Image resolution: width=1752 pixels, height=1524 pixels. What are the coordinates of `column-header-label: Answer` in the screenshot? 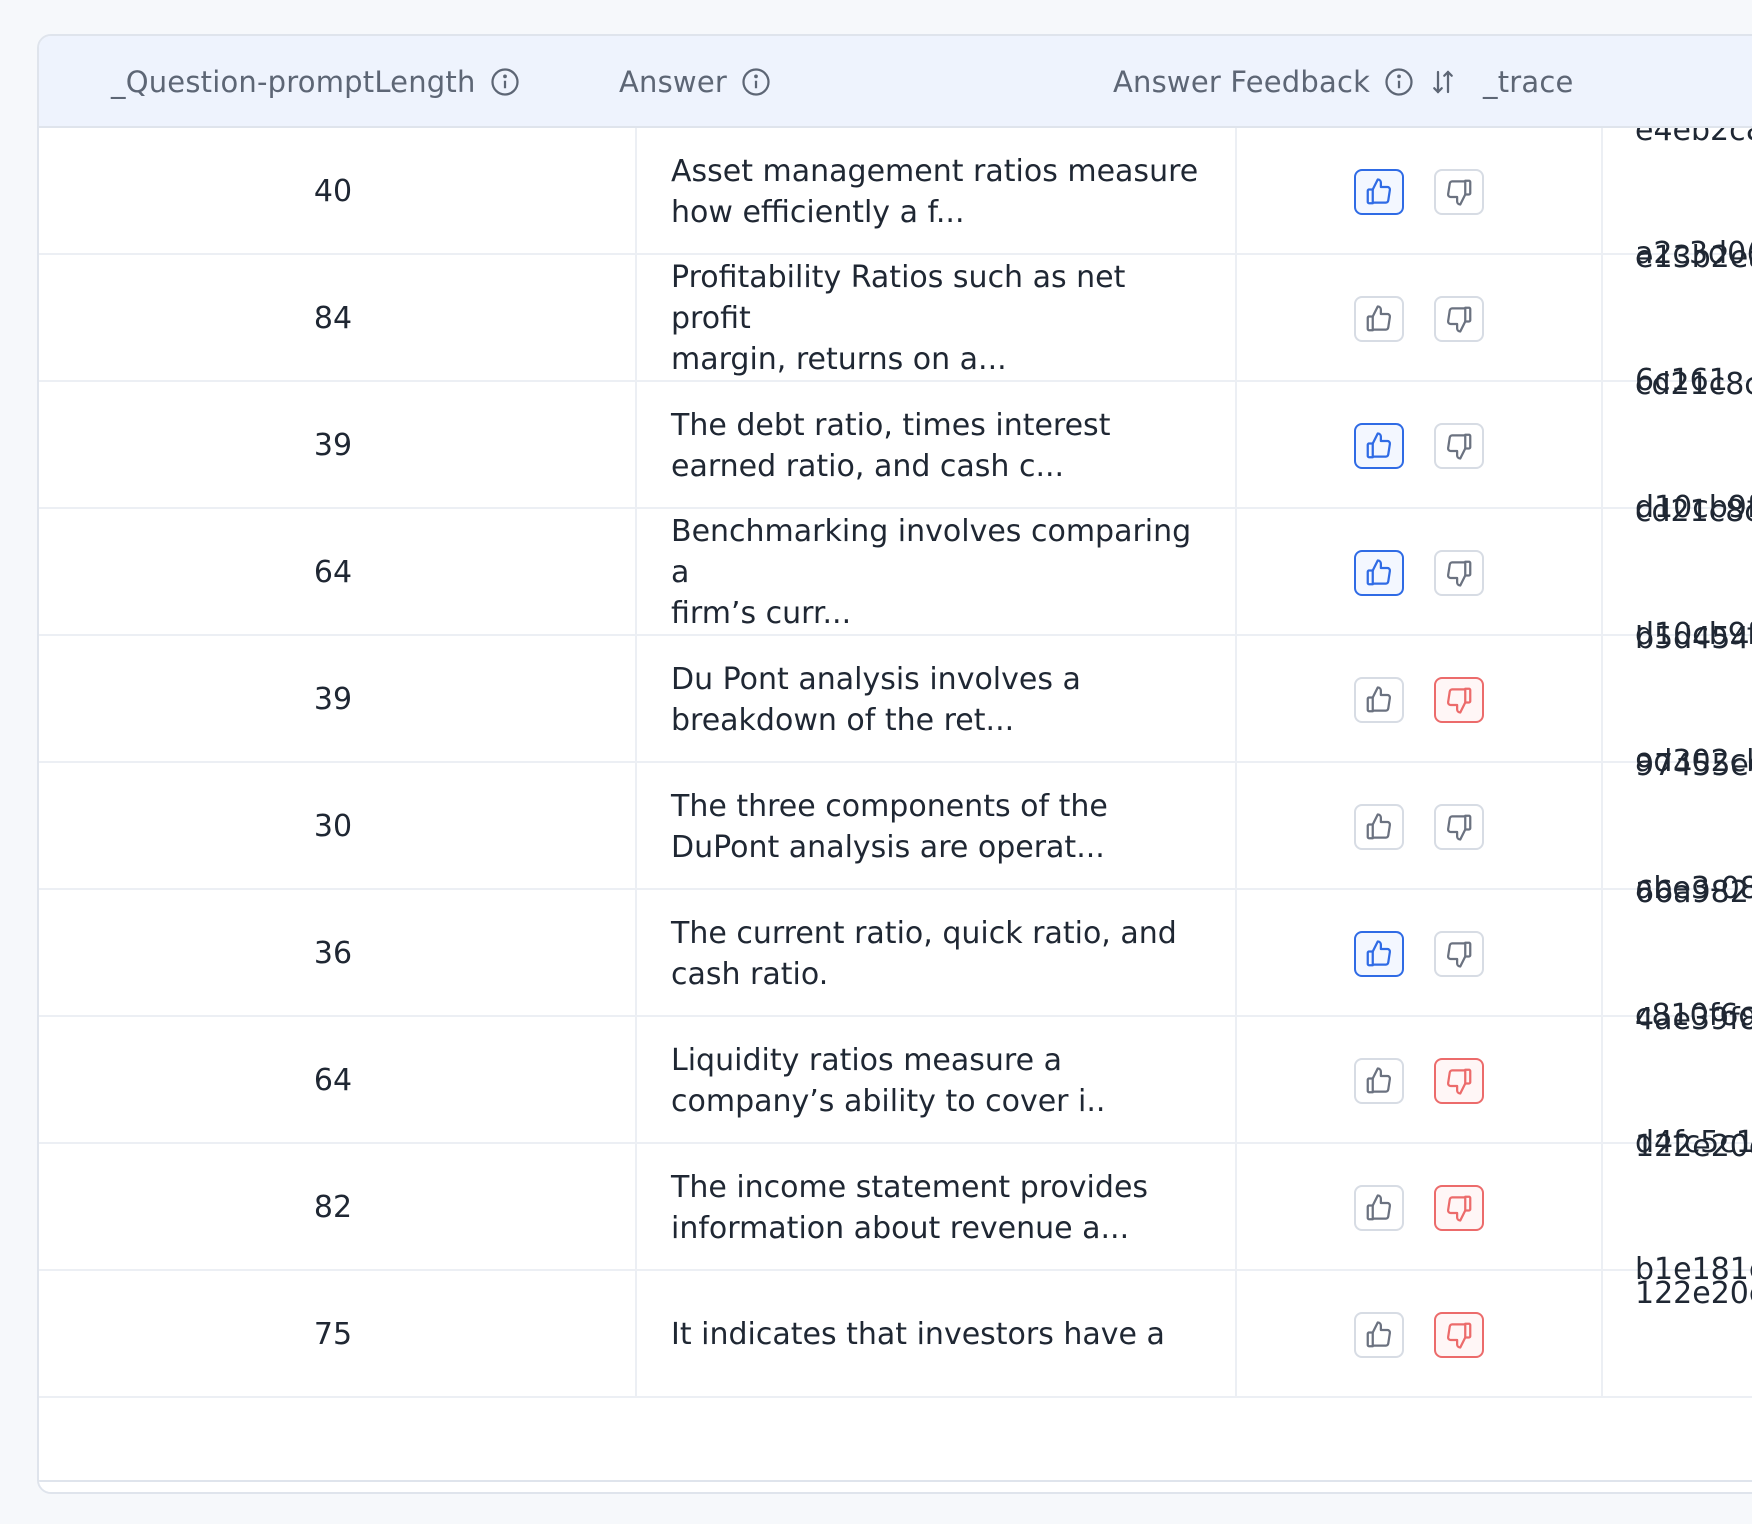 It's located at (673, 82).